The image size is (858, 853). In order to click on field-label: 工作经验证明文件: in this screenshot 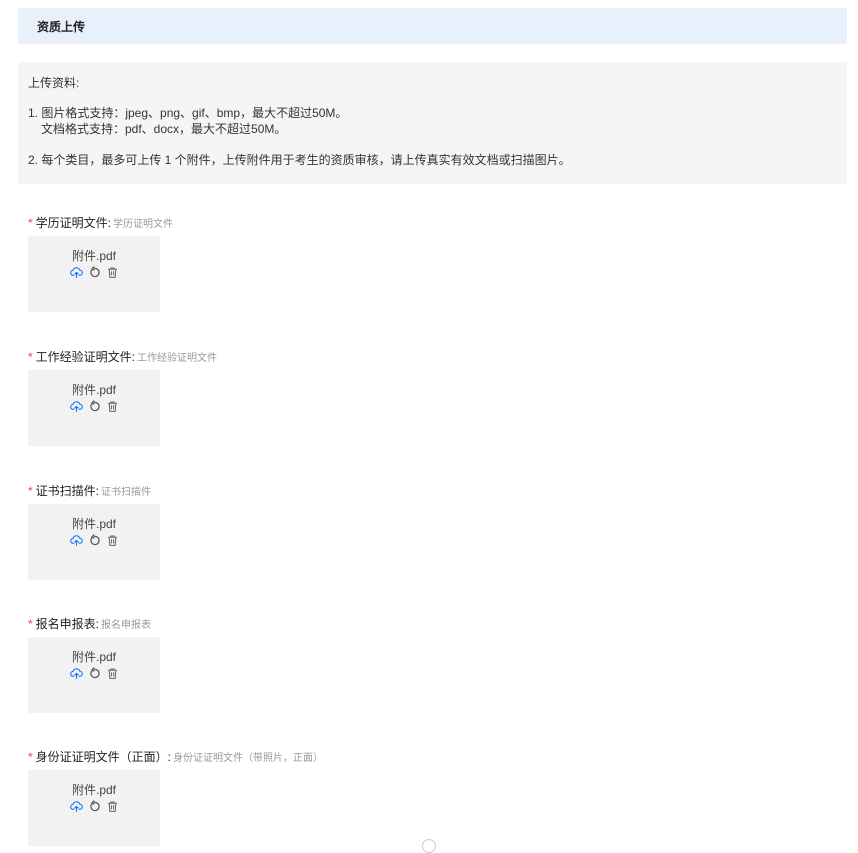, I will do `click(85, 357)`.